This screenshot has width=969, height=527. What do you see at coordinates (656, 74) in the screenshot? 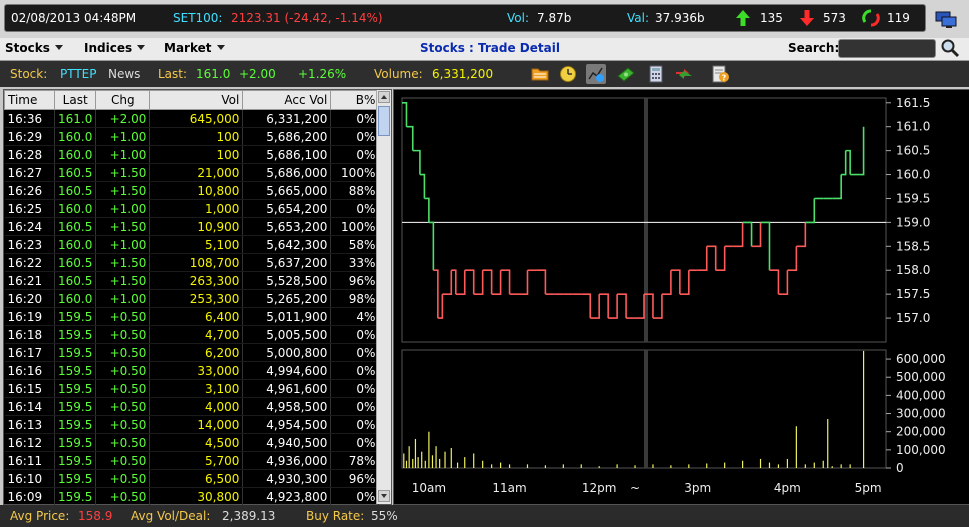
I see `calculator-icon` at bounding box center [656, 74].